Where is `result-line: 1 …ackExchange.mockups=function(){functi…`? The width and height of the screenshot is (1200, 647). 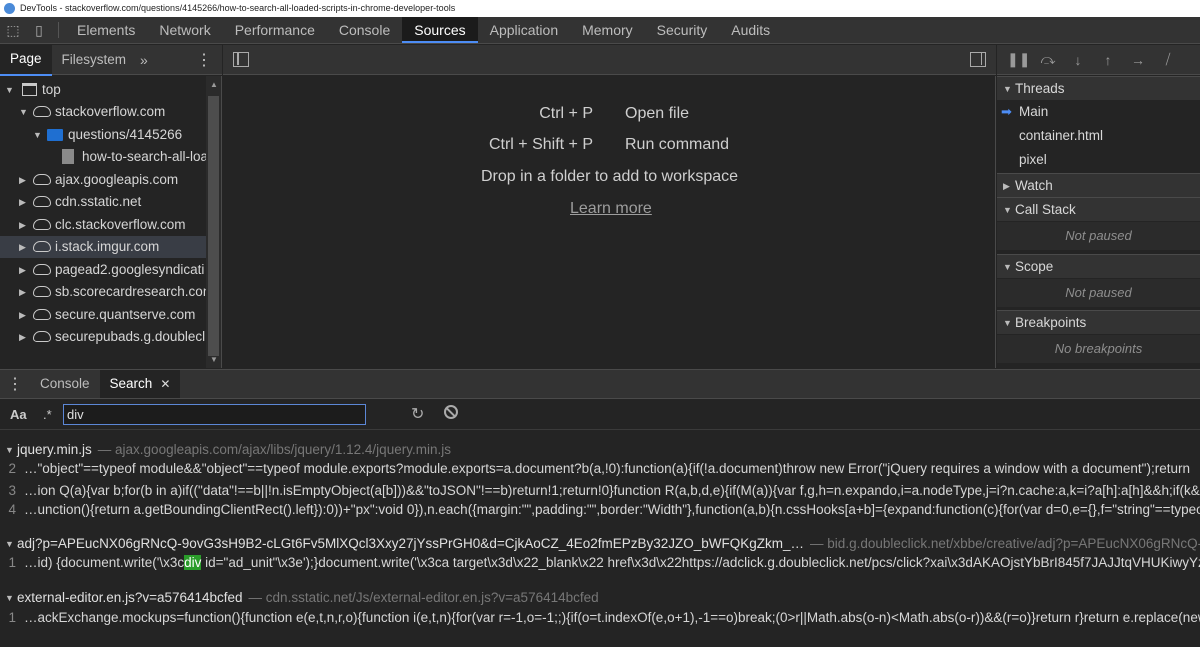 result-line: 1 …ackExchange.mockups=function(){functi… is located at coordinates (600, 618).